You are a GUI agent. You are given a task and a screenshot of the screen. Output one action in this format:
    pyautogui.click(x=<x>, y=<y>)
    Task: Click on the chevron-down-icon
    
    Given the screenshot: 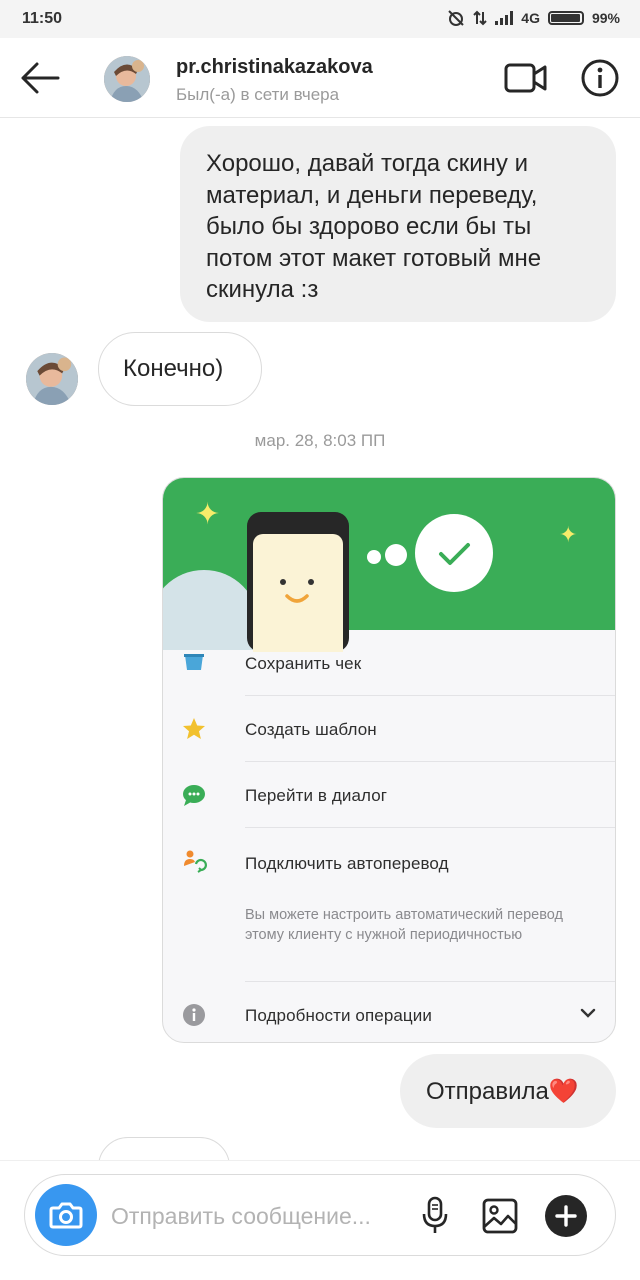 What is the action you would take?
    pyautogui.click(x=588, y=1013)
    